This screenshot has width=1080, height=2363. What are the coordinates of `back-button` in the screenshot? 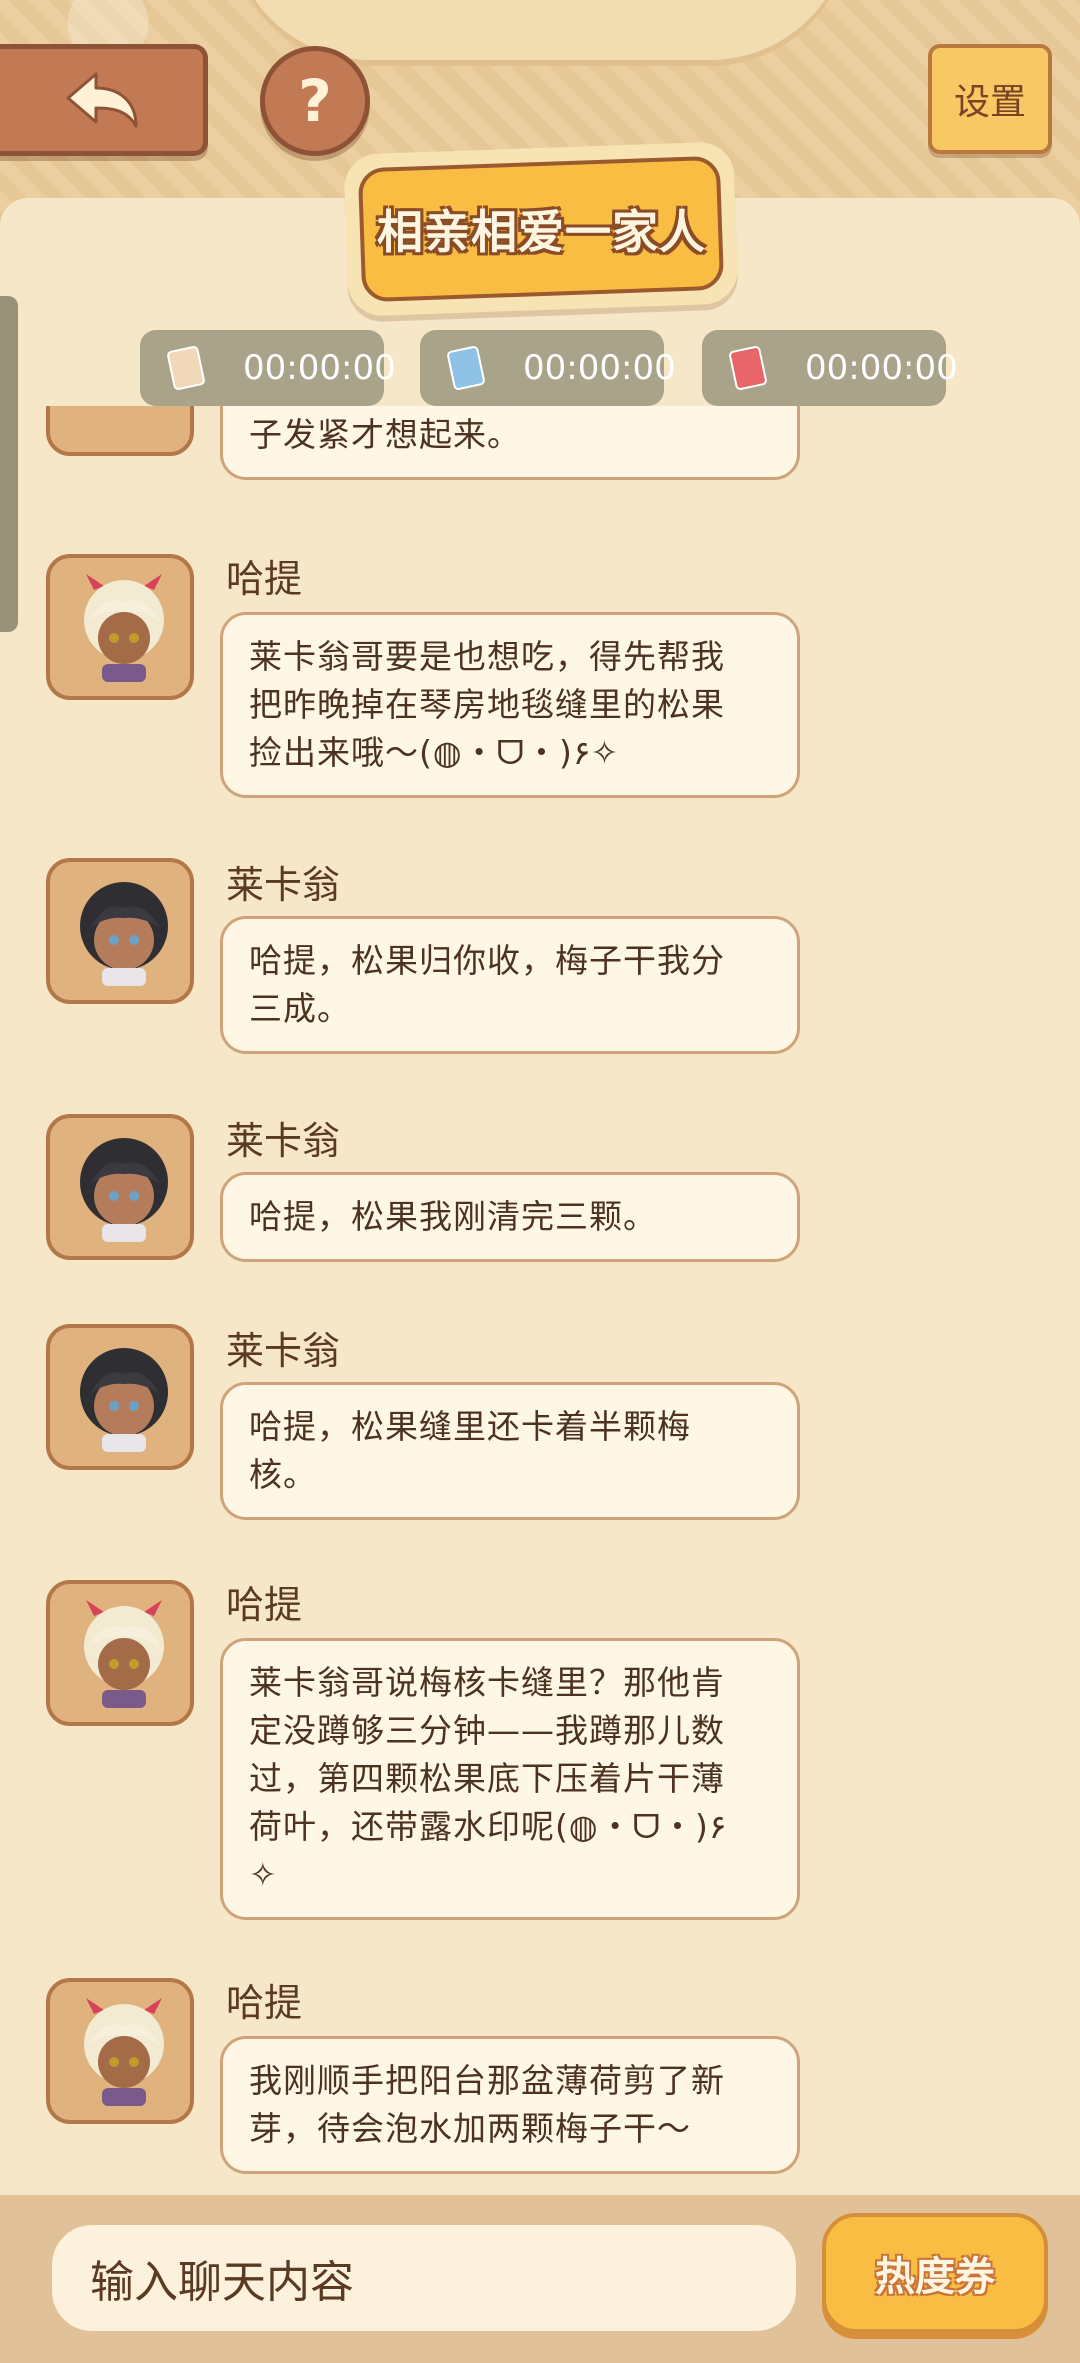 It's located at (104, 100).